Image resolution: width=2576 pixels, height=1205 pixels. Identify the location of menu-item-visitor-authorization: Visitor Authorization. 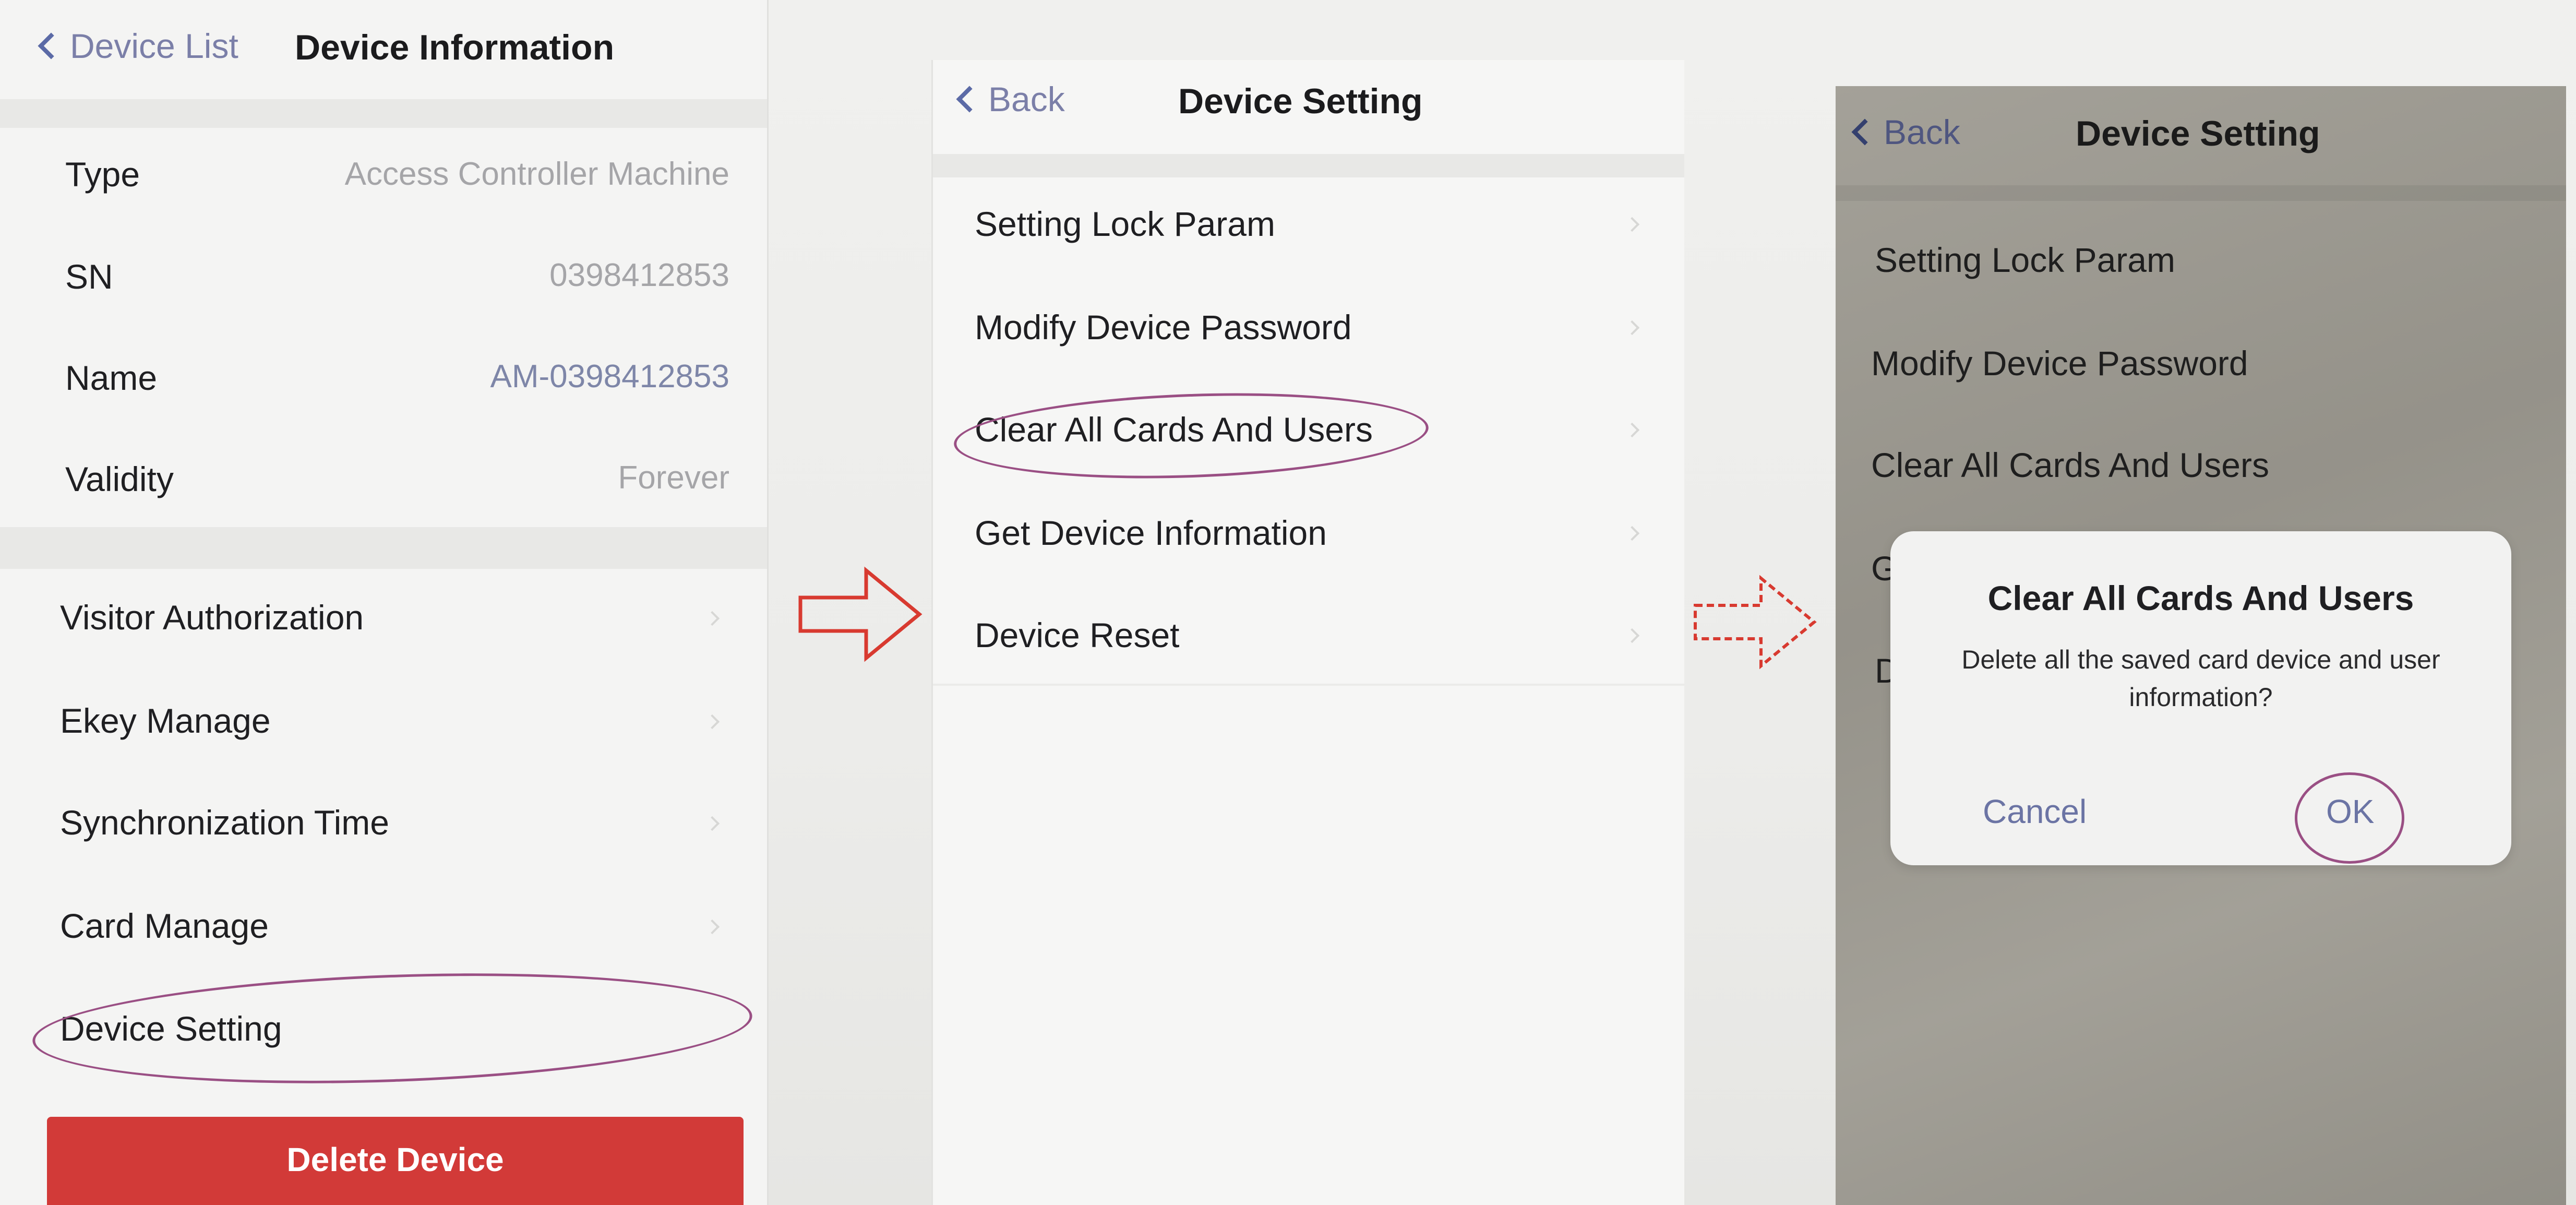
(212, 618).